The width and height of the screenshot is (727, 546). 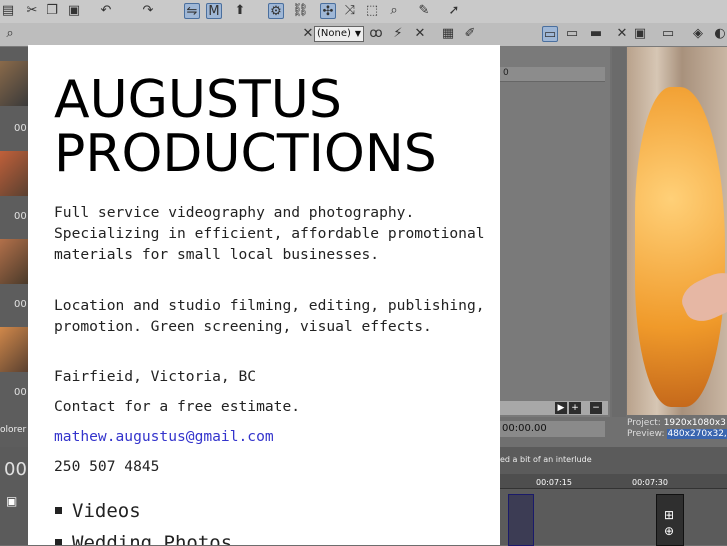 What do you see at coordinates (10, 34) in the screenshot?
I see `search-icon: ⌕` at bounding box center [10, 34].